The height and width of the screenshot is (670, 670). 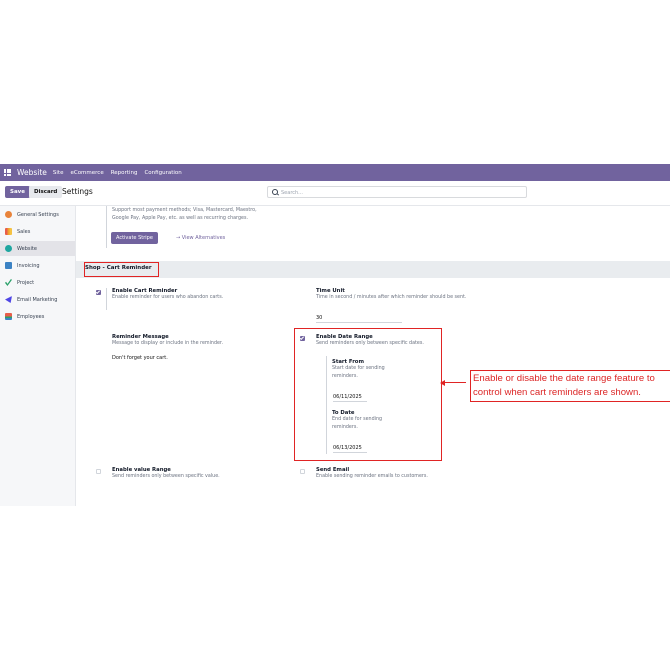 I want to click on app-name: Website, so click(x=32, y=172).